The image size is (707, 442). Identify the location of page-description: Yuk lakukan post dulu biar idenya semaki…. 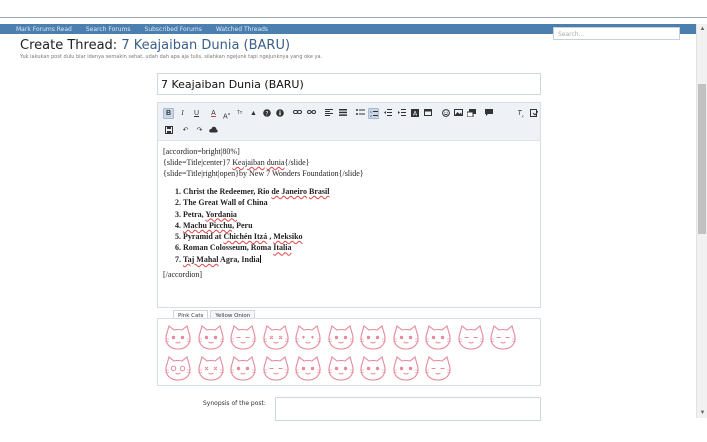
(171, 57).